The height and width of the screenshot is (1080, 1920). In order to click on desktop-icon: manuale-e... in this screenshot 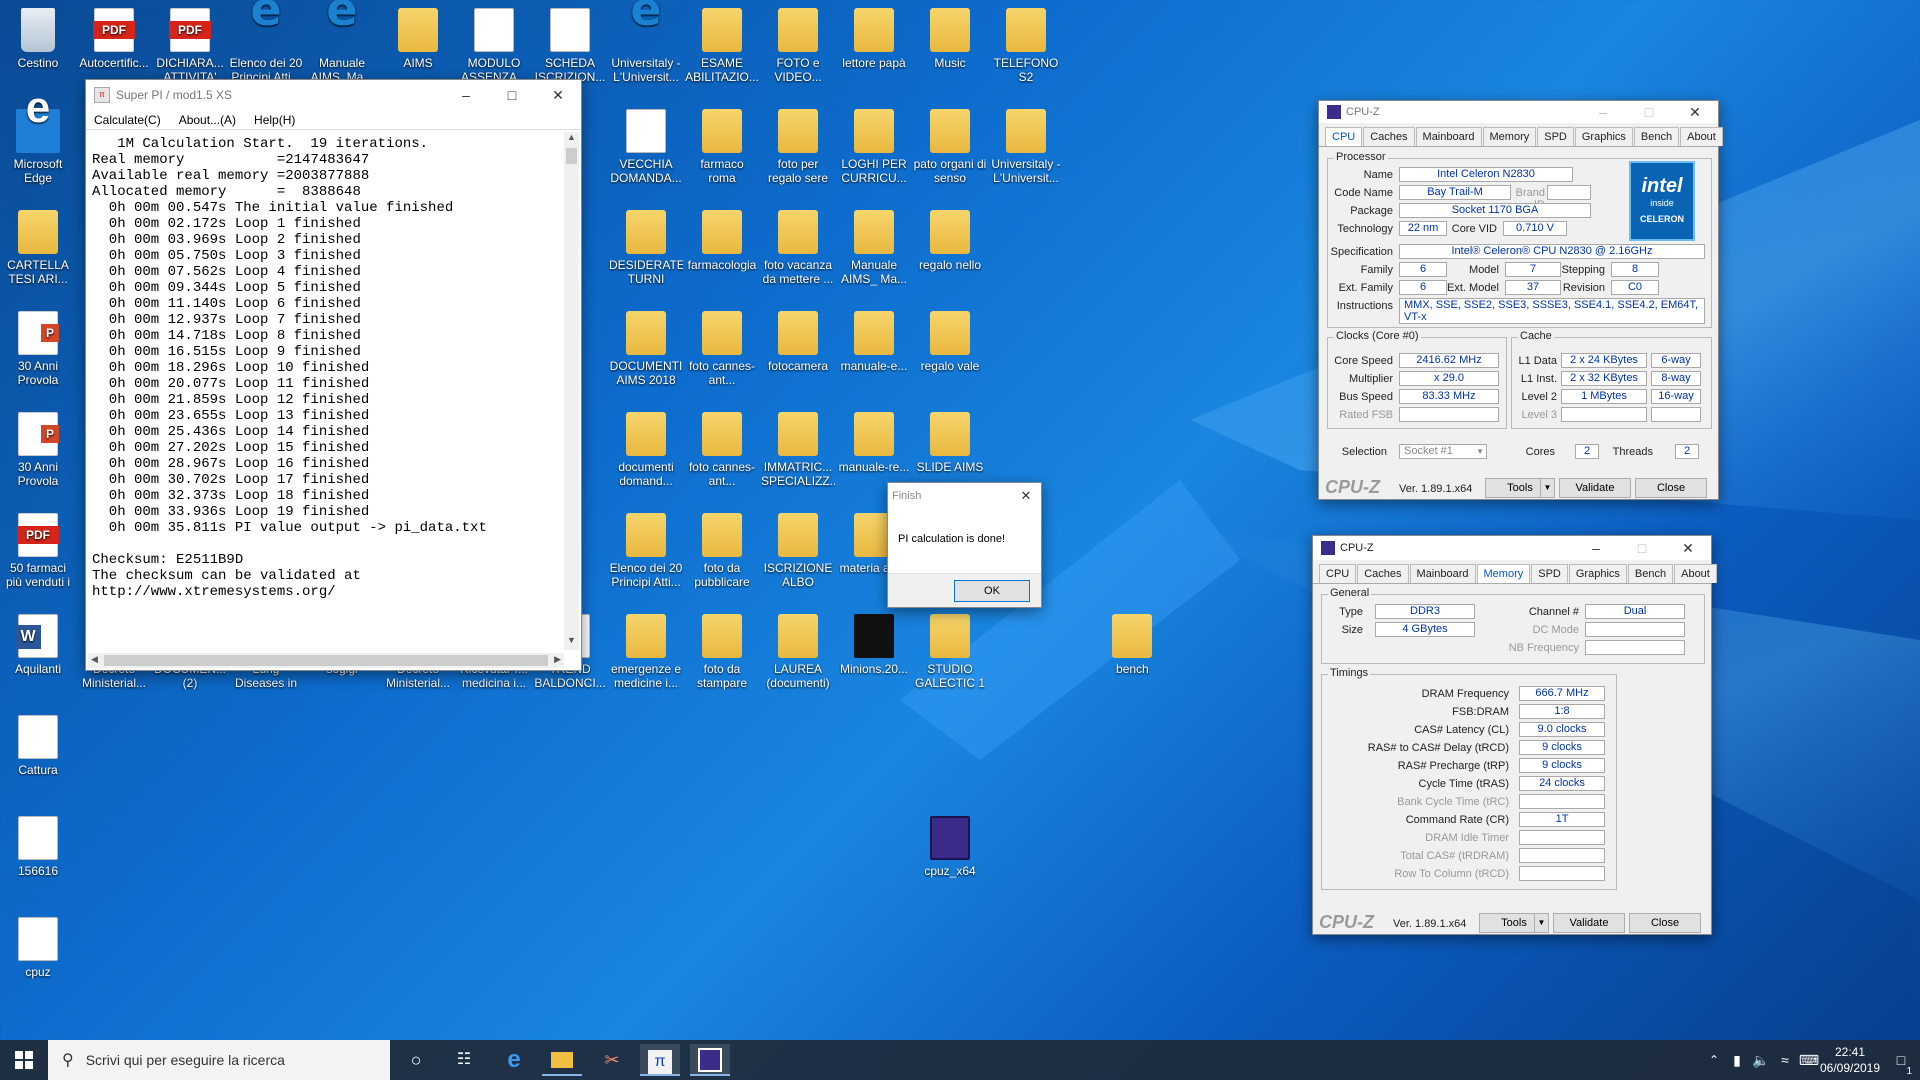, I will do `click(874, 340)`.